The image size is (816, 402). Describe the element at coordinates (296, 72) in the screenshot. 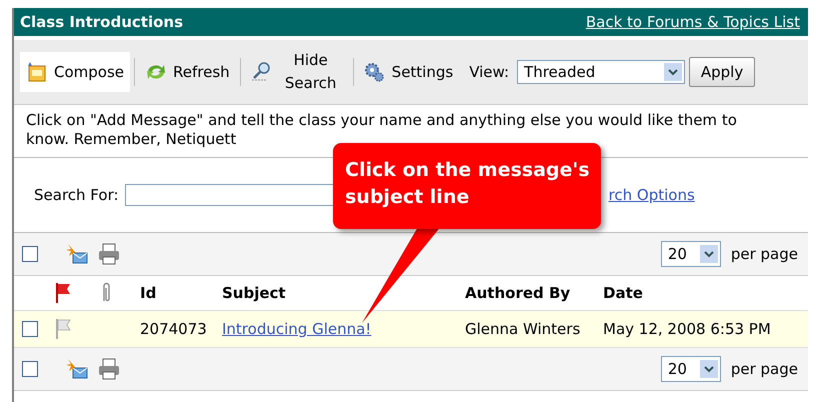

I see `toolbar-button: Hide Search` at that location.